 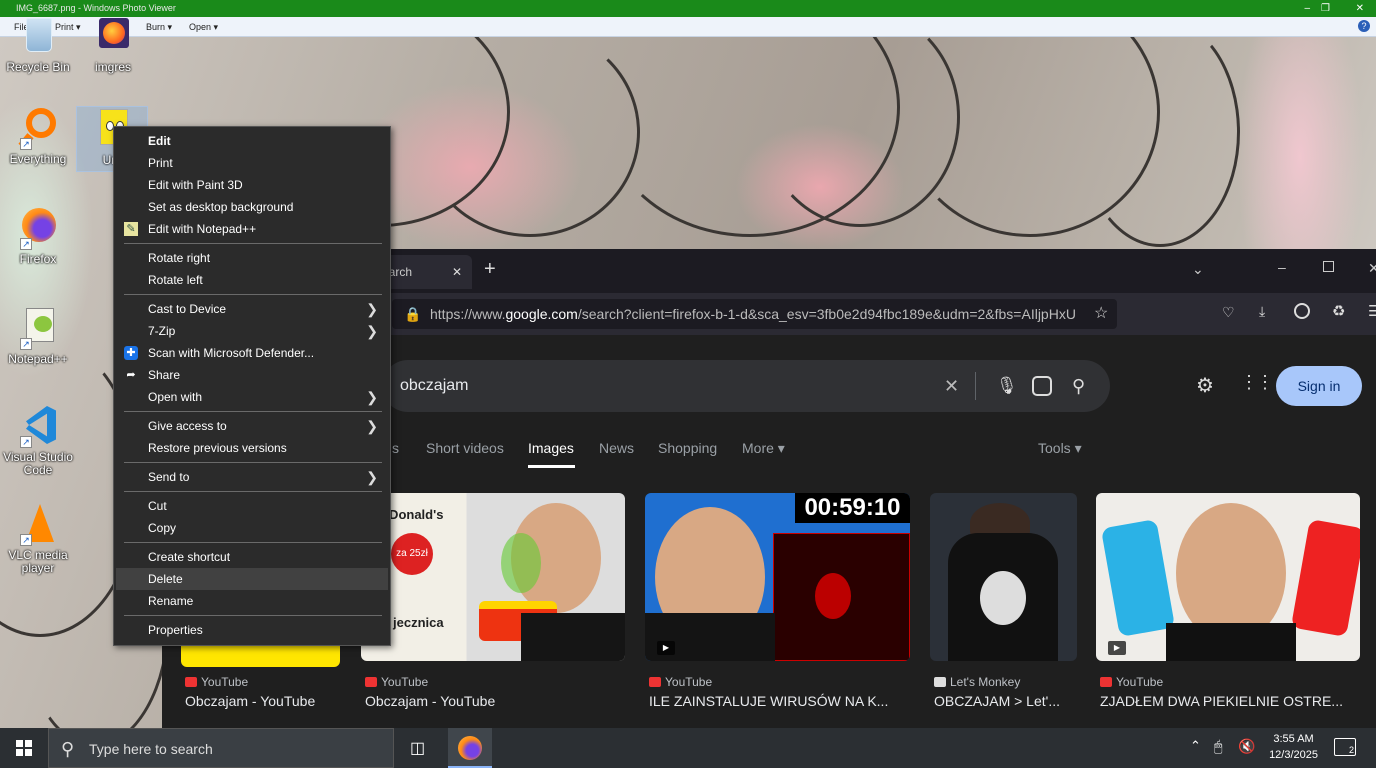 I want to click on tab-all: s, so click(x=395, y=448).